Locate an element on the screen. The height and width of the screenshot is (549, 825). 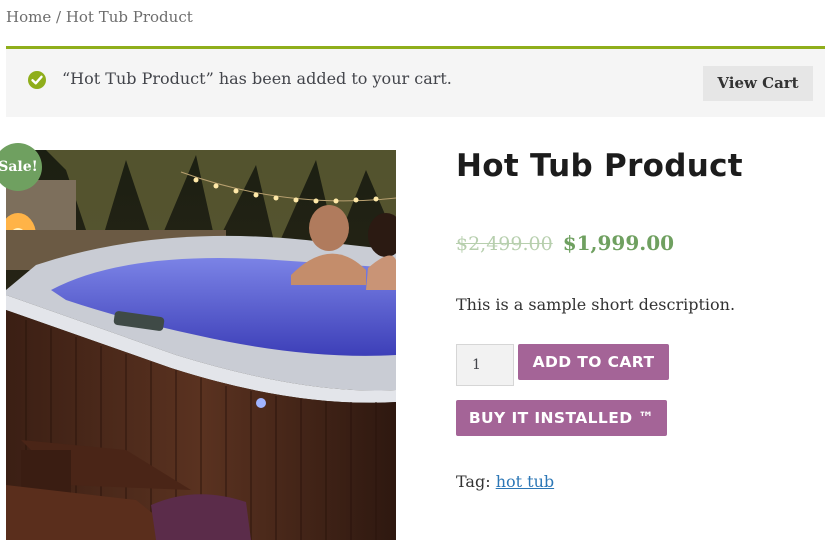
regular-price: $2,499.00 is located at coordinates (504, 244).